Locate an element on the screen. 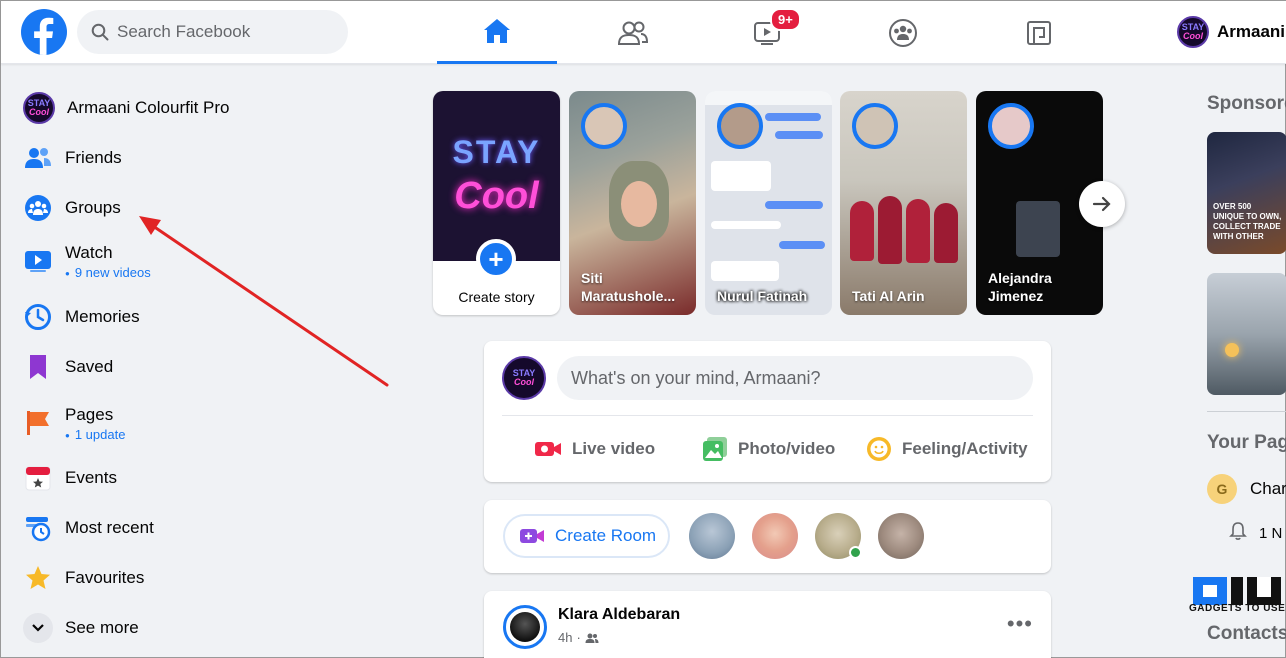 The image size is (1286, 658). sidebar-item-watch: Watch 9 new videos is located at coordinates (179, 261).